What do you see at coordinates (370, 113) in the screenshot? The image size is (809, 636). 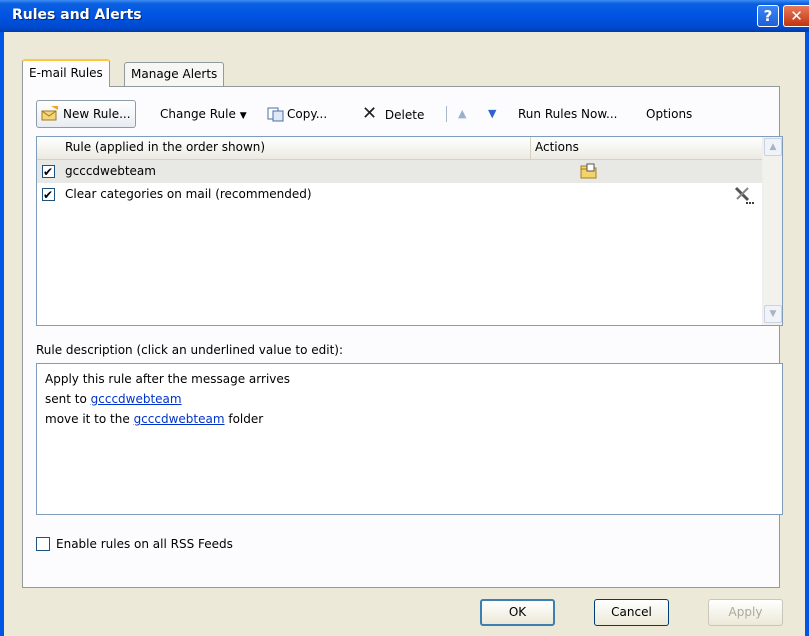 I see `delete-icon: ✕` at bounding box center [370, 113].